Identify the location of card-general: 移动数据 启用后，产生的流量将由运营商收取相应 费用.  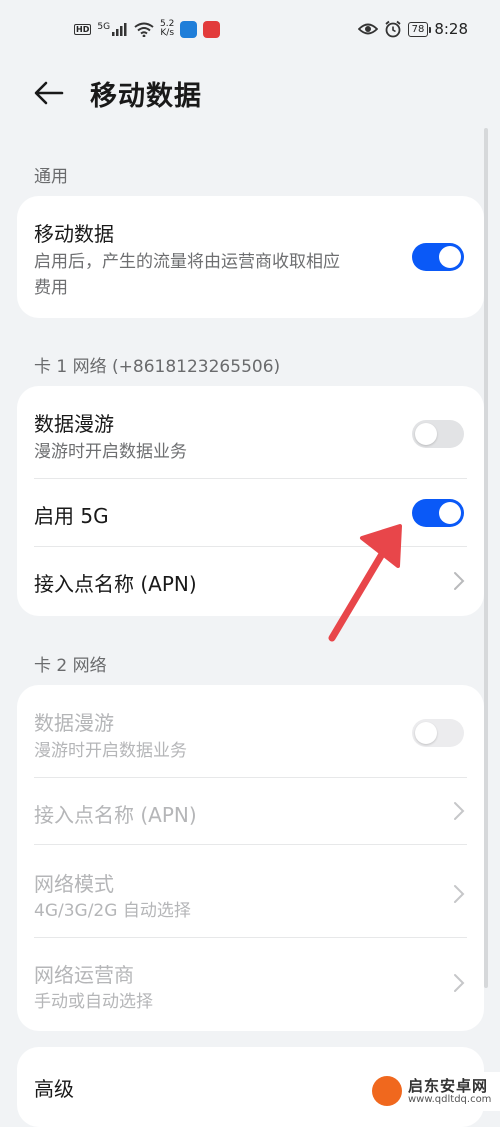
(250, 257).